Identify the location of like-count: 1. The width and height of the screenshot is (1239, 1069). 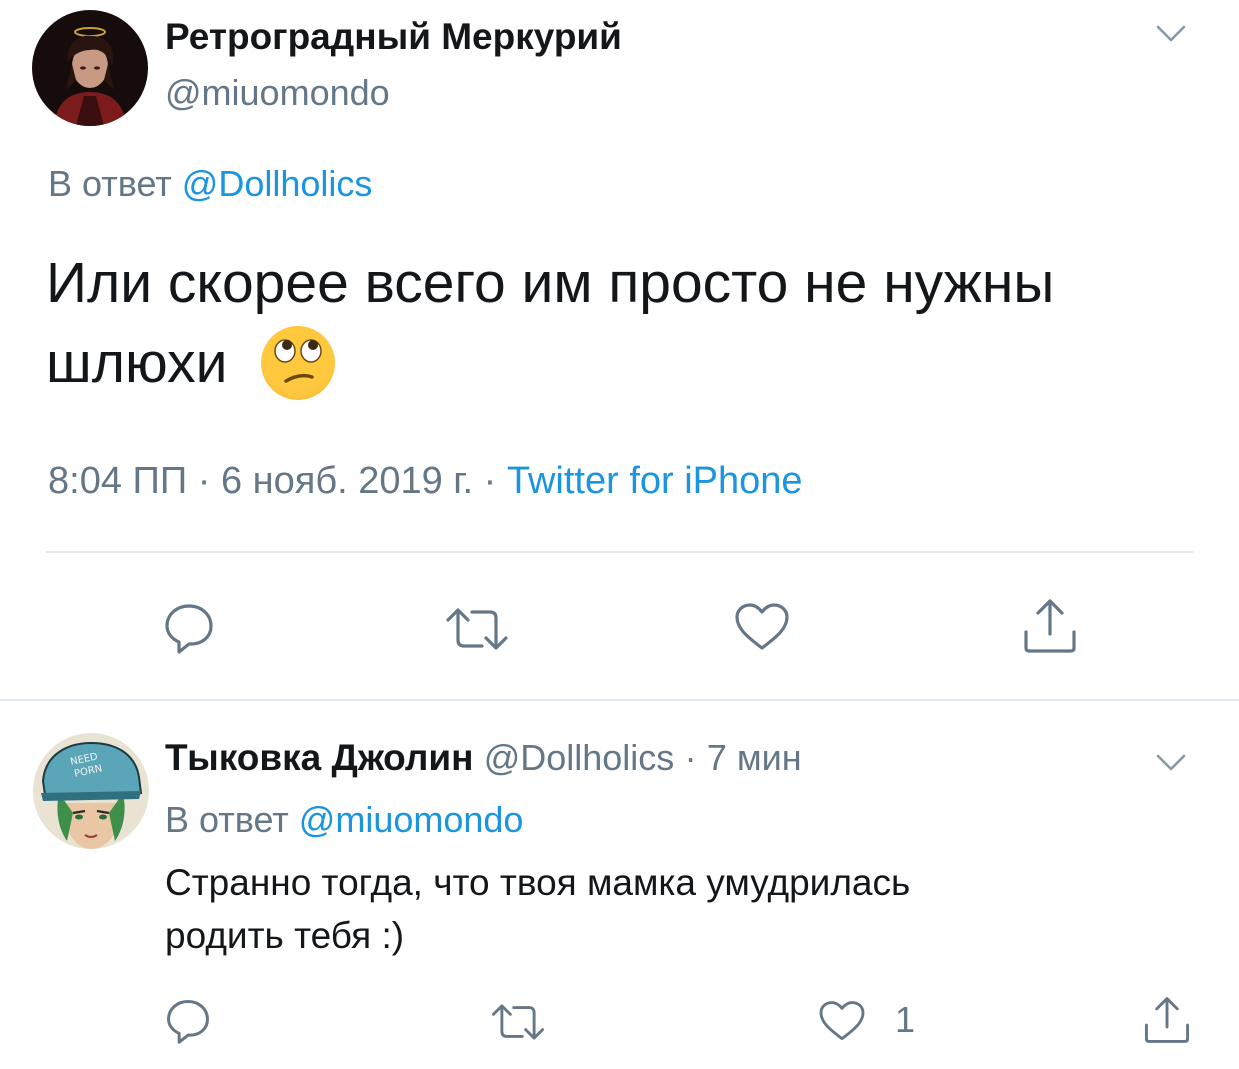
(905, 1019).